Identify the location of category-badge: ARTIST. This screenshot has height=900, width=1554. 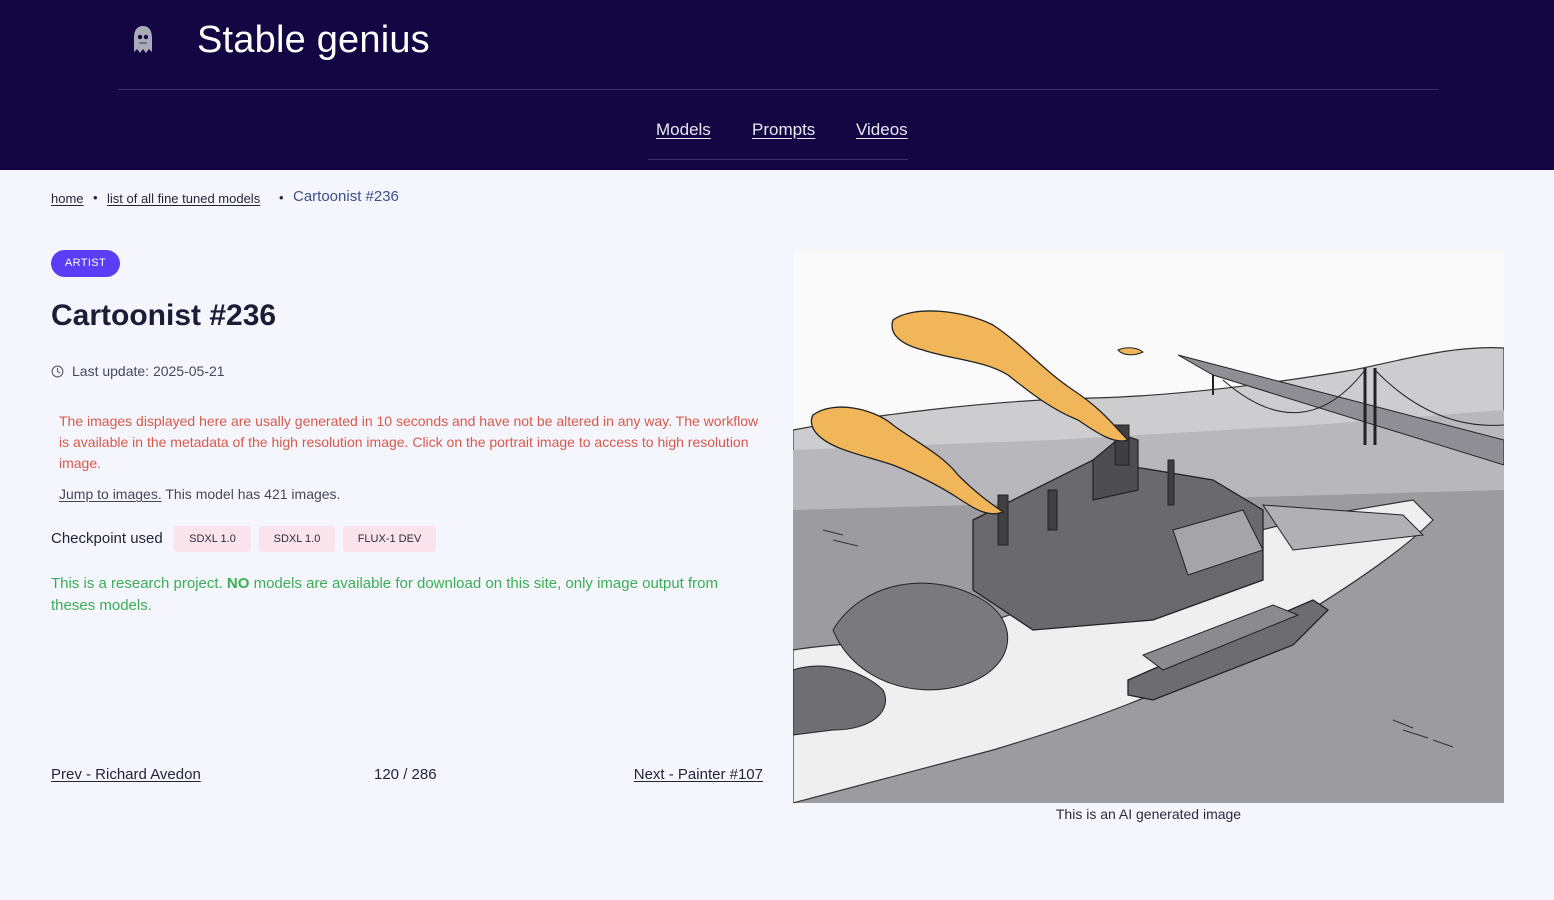
(85, 263).